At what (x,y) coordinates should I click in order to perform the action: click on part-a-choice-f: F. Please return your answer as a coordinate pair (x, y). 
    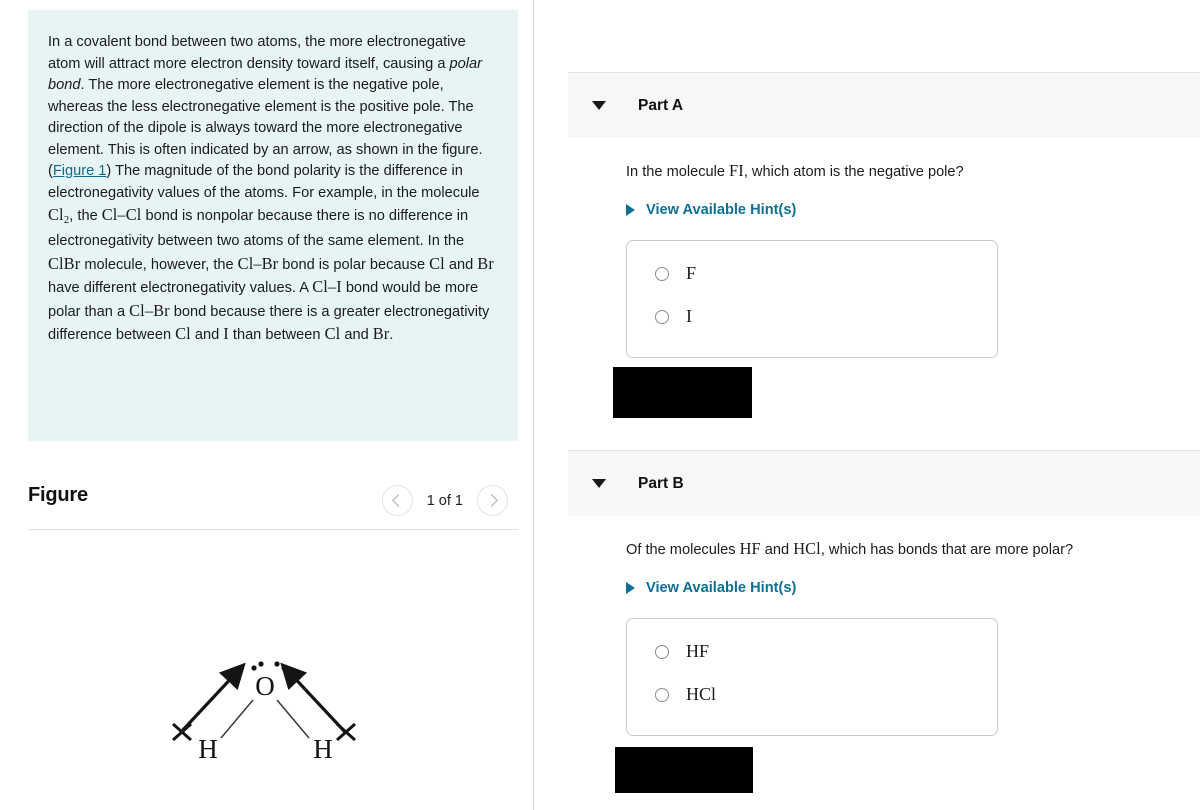
    Looking at the image, I should click on (675, 273).